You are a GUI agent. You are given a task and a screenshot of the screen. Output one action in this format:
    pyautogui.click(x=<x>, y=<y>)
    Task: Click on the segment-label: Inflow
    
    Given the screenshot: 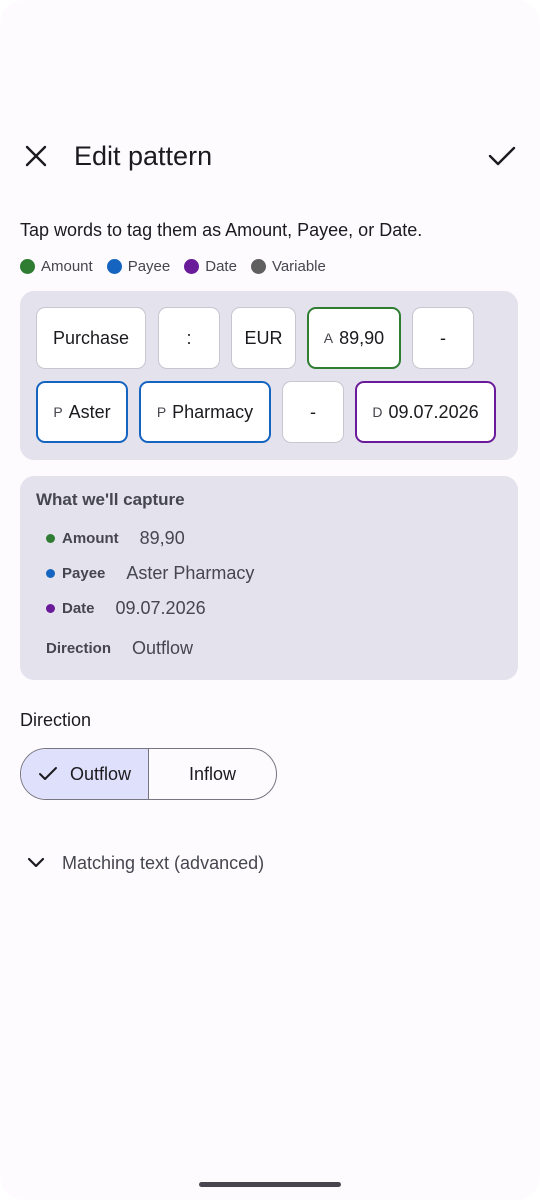 What is the action you would take?
    pyautogui.click(x=212, y=773)
    